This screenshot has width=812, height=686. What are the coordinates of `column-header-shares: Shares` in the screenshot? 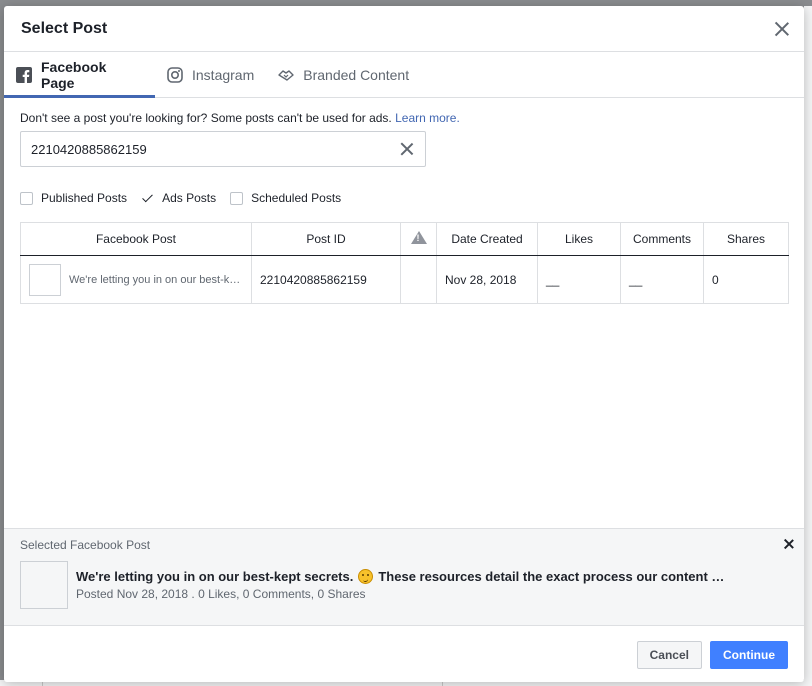 It's located at (746, 239).